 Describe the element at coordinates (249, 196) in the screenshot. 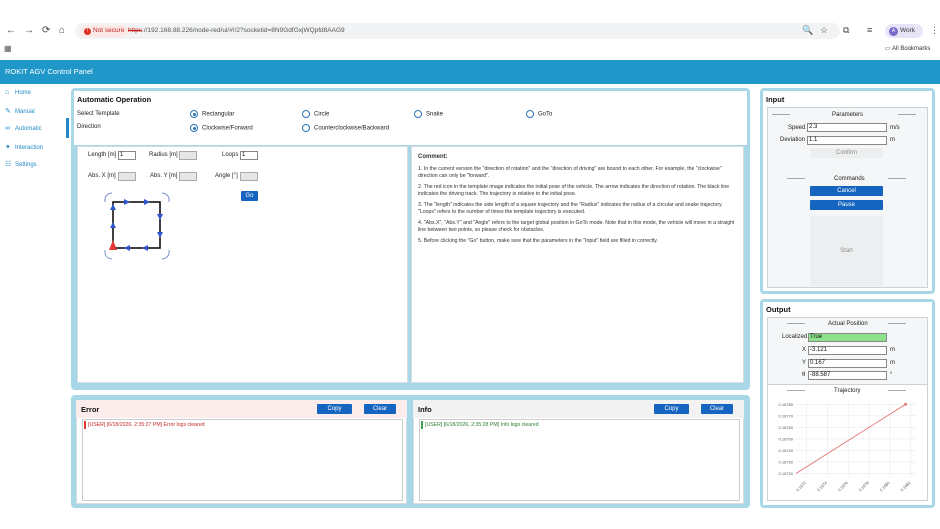

I see `go-button: Go` at that location.